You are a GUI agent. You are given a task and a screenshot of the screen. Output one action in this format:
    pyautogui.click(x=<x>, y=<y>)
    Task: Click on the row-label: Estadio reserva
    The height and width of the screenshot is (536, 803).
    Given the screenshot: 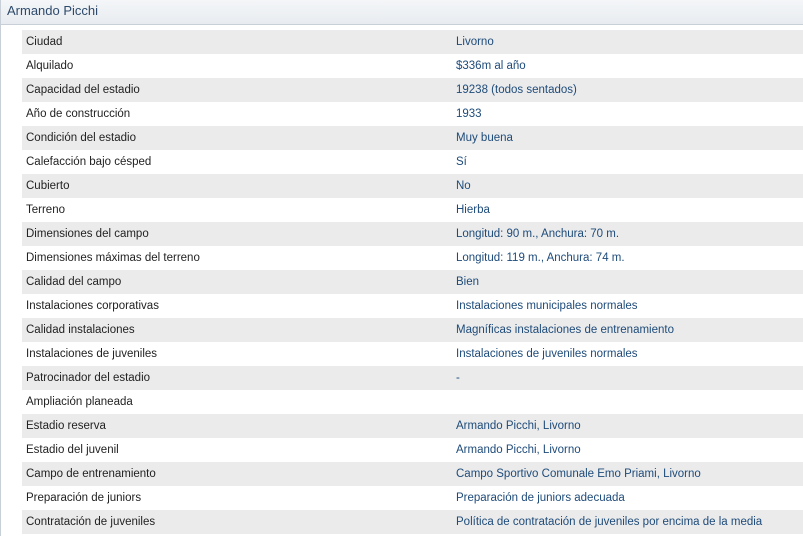 What is the action you would take?
    pyautogui.click(x=66, y=426)
    